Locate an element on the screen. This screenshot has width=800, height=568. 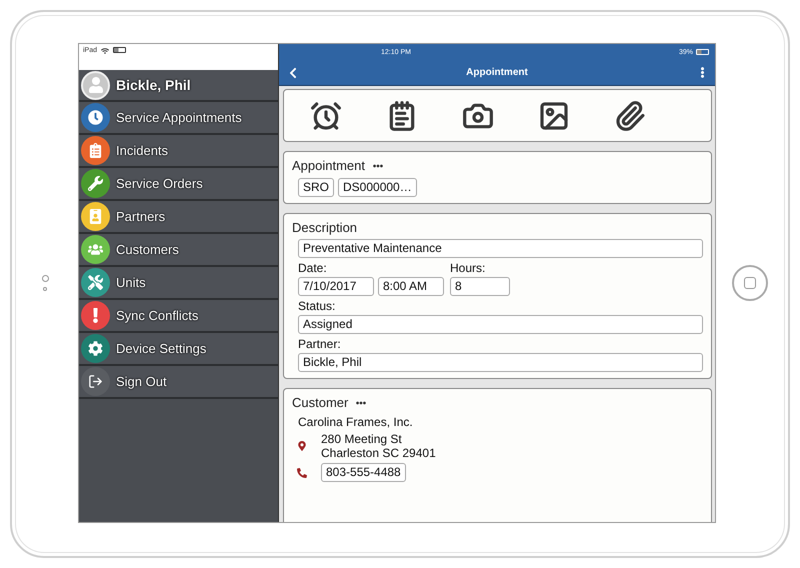
sensor-dot-icon is located at coordinates (45, 289).